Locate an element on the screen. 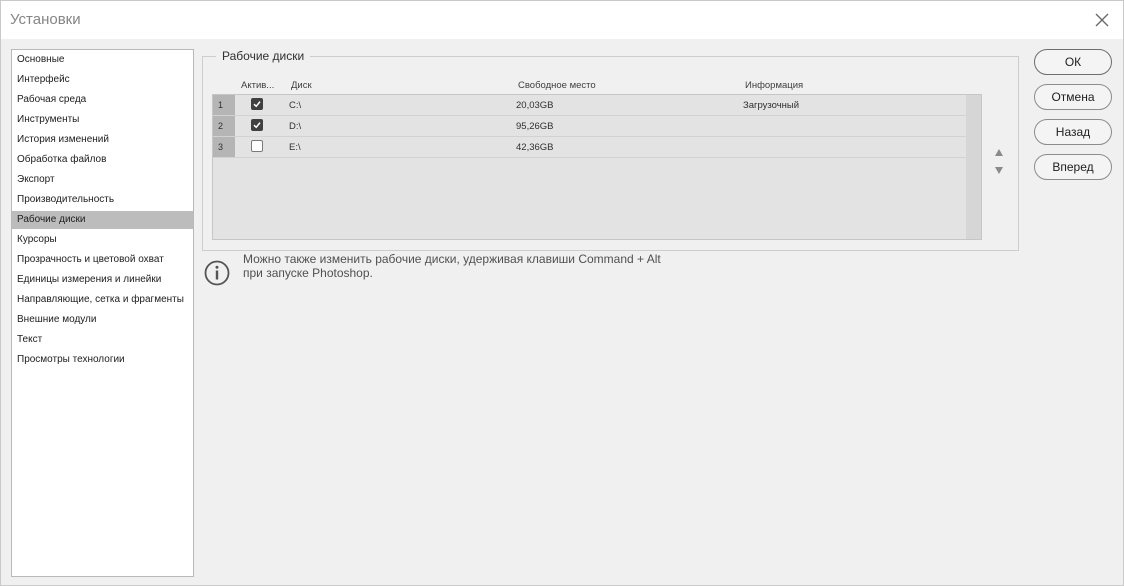  sidebar-item: Курсоры is located at coordinates (102, 240).